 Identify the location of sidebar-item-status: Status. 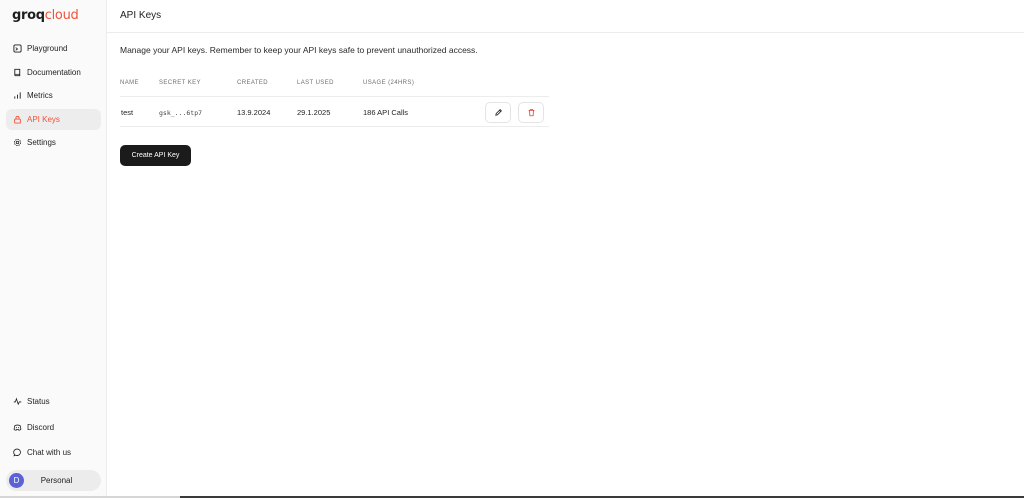
(53, 401).